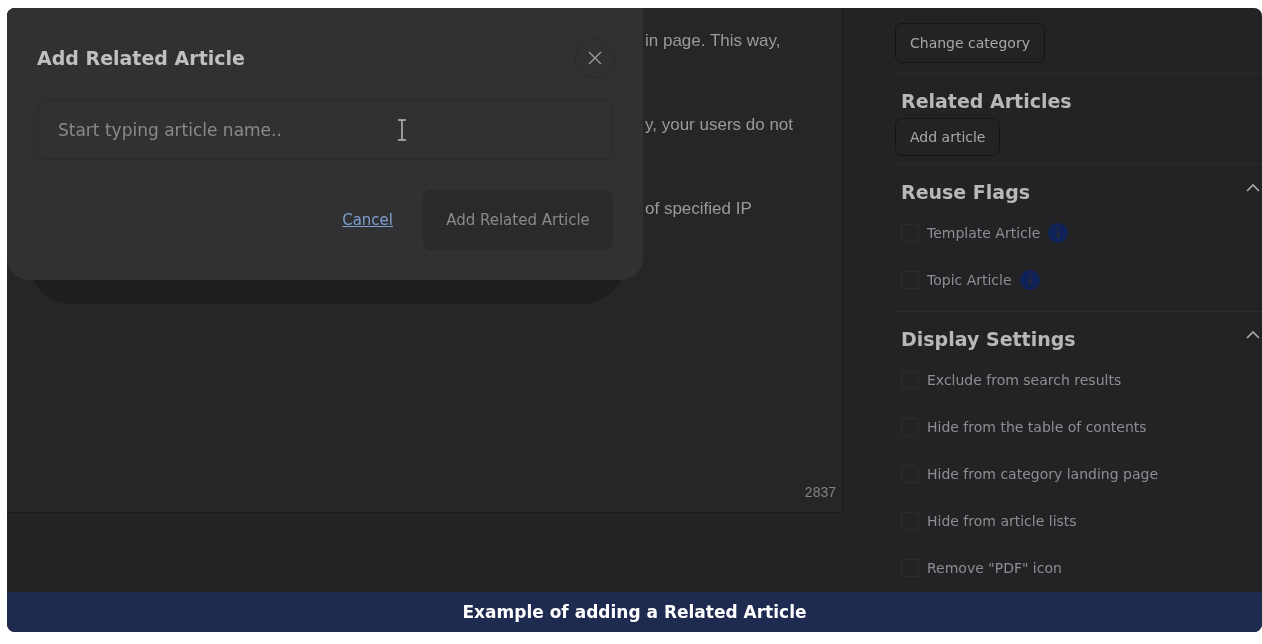 Image resolution: width=1262 pixels, height=644 pixels. I want to click on checkbox-label: Exclude from search results, so click(1024, 379).